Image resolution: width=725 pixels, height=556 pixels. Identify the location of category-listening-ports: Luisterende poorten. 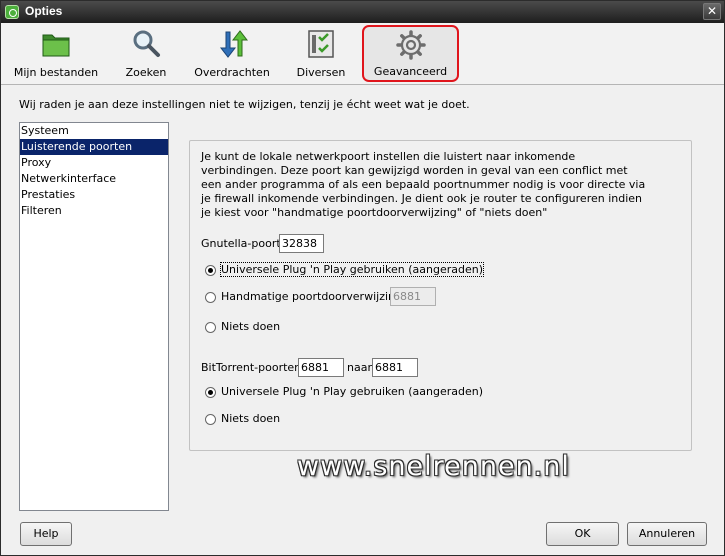
(94, 147).